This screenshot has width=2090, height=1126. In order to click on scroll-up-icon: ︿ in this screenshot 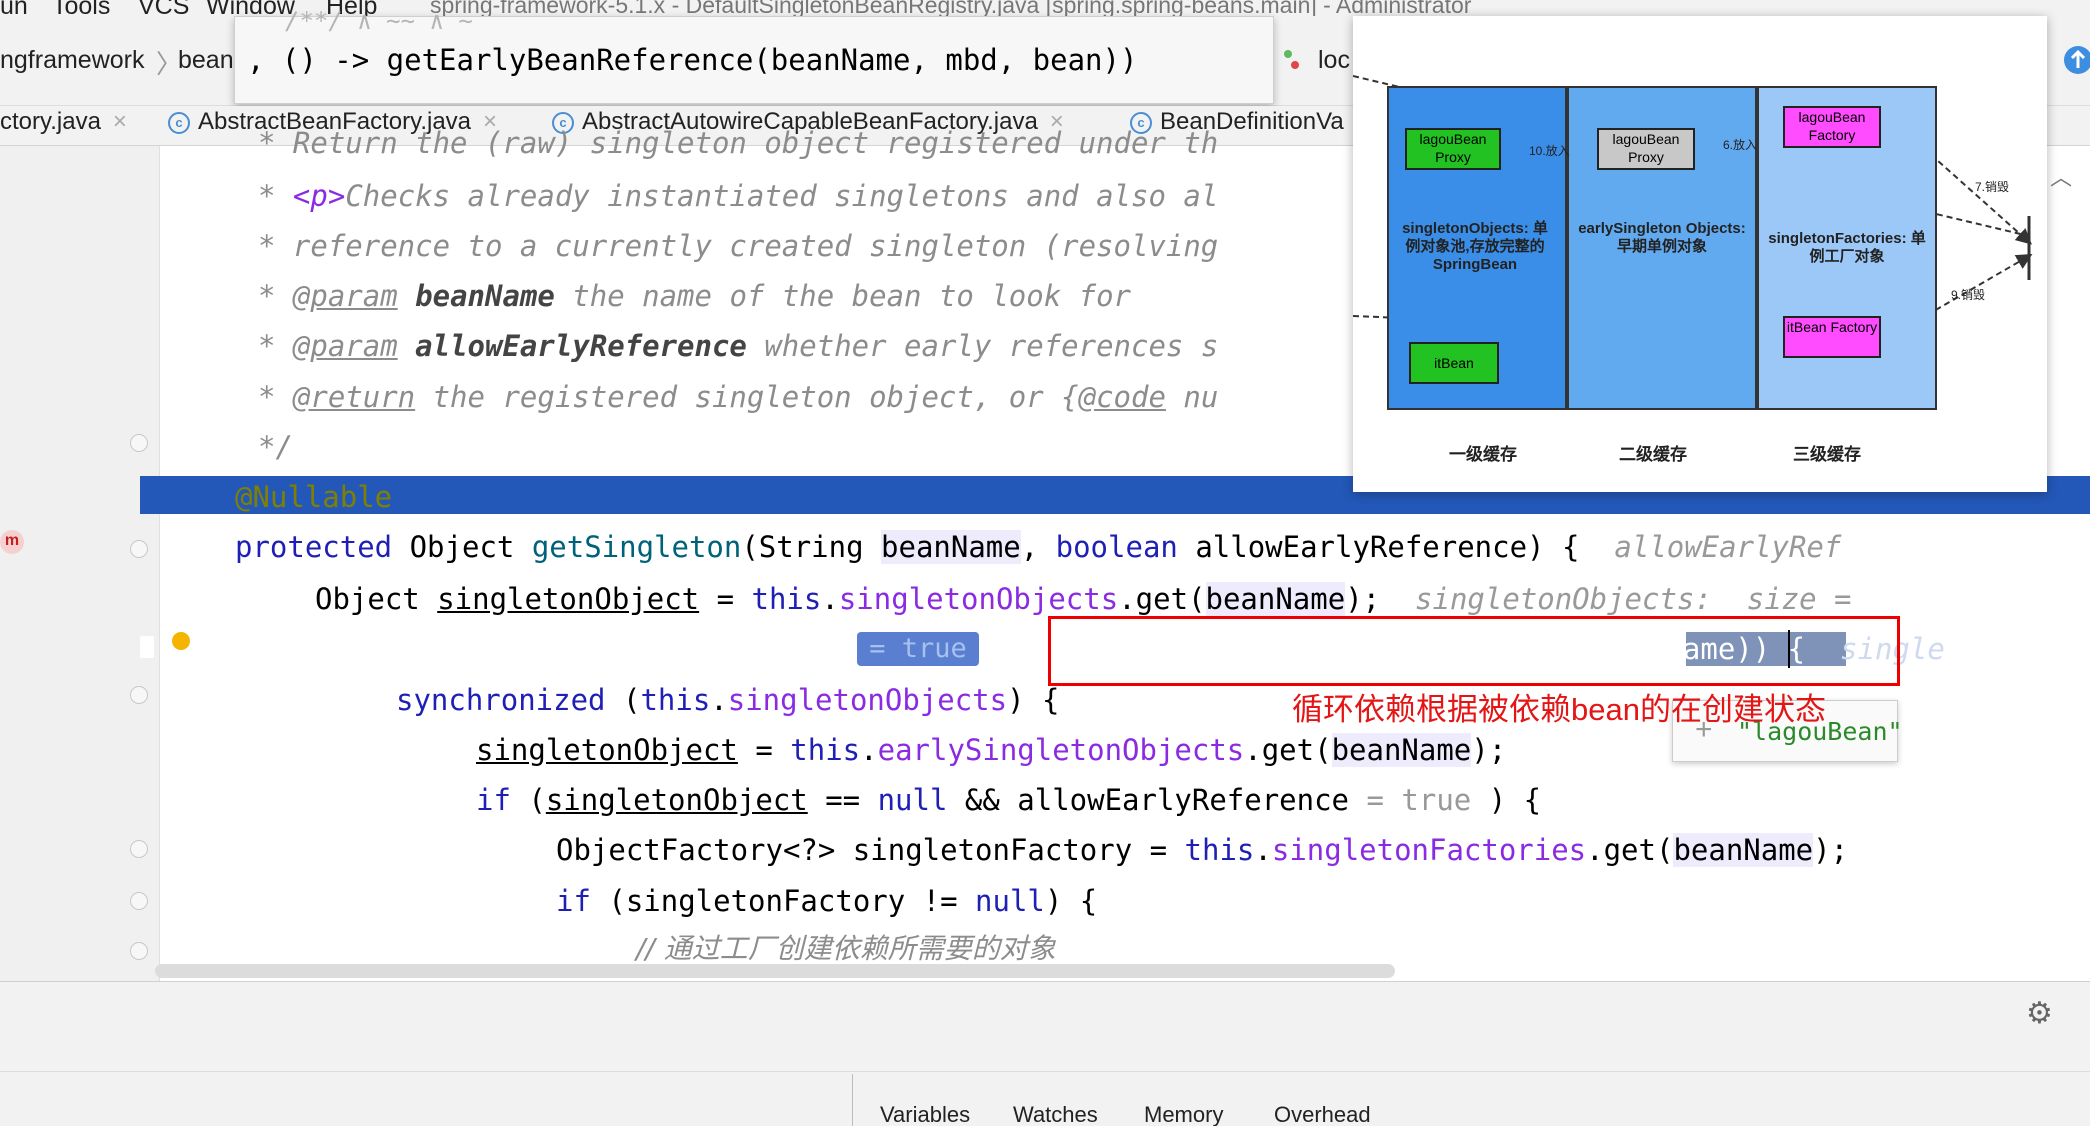, I will do `click(2061, 176)`.